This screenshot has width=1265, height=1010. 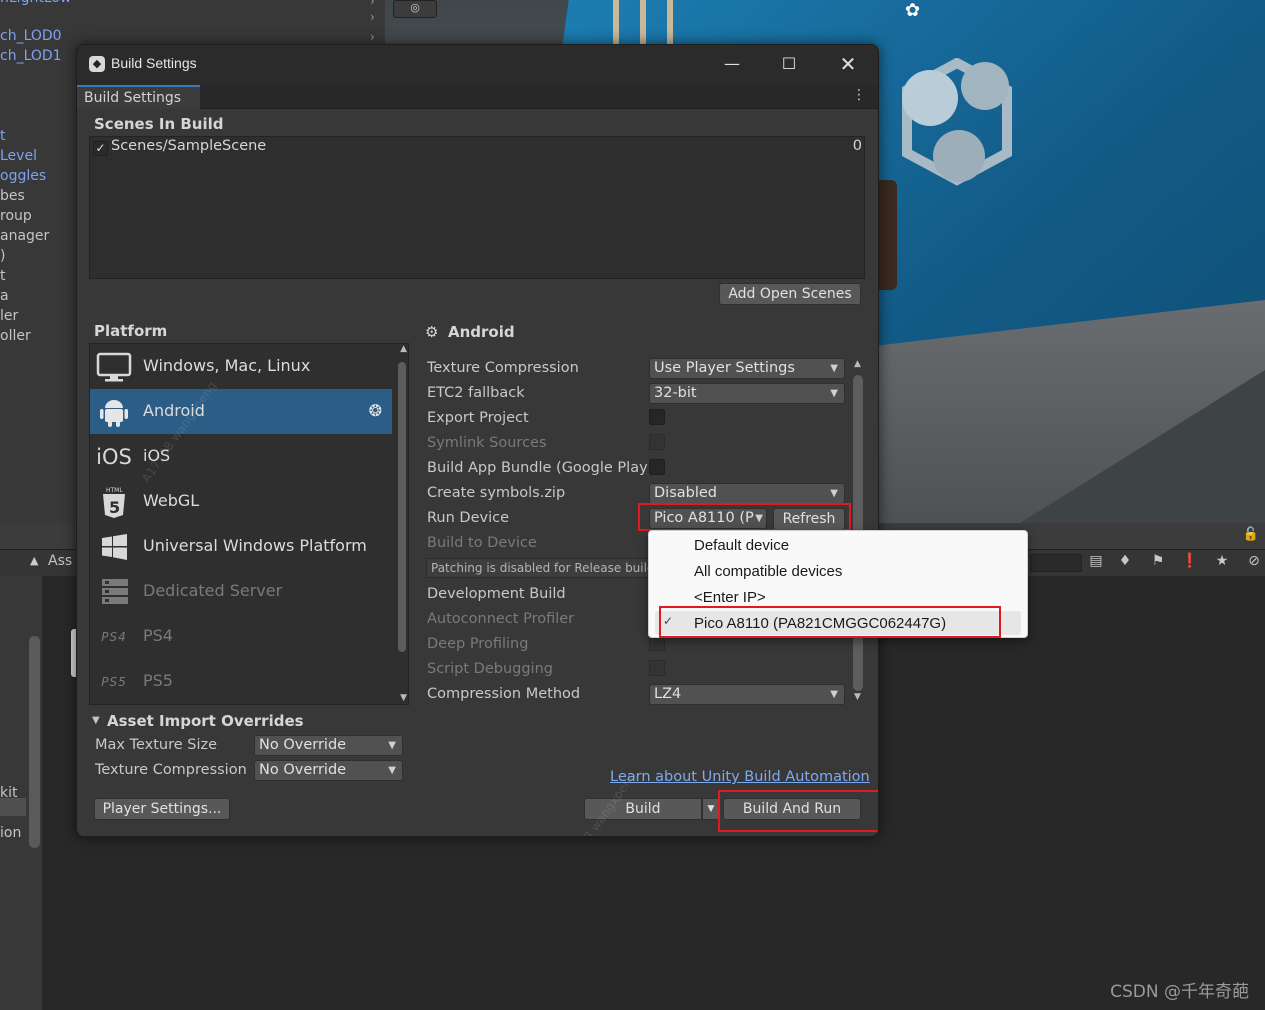 What do you see at coordinates (1096, 562) in the screenshot?
I see `filter-icon: ▤` at bounding box center [1096, 562].